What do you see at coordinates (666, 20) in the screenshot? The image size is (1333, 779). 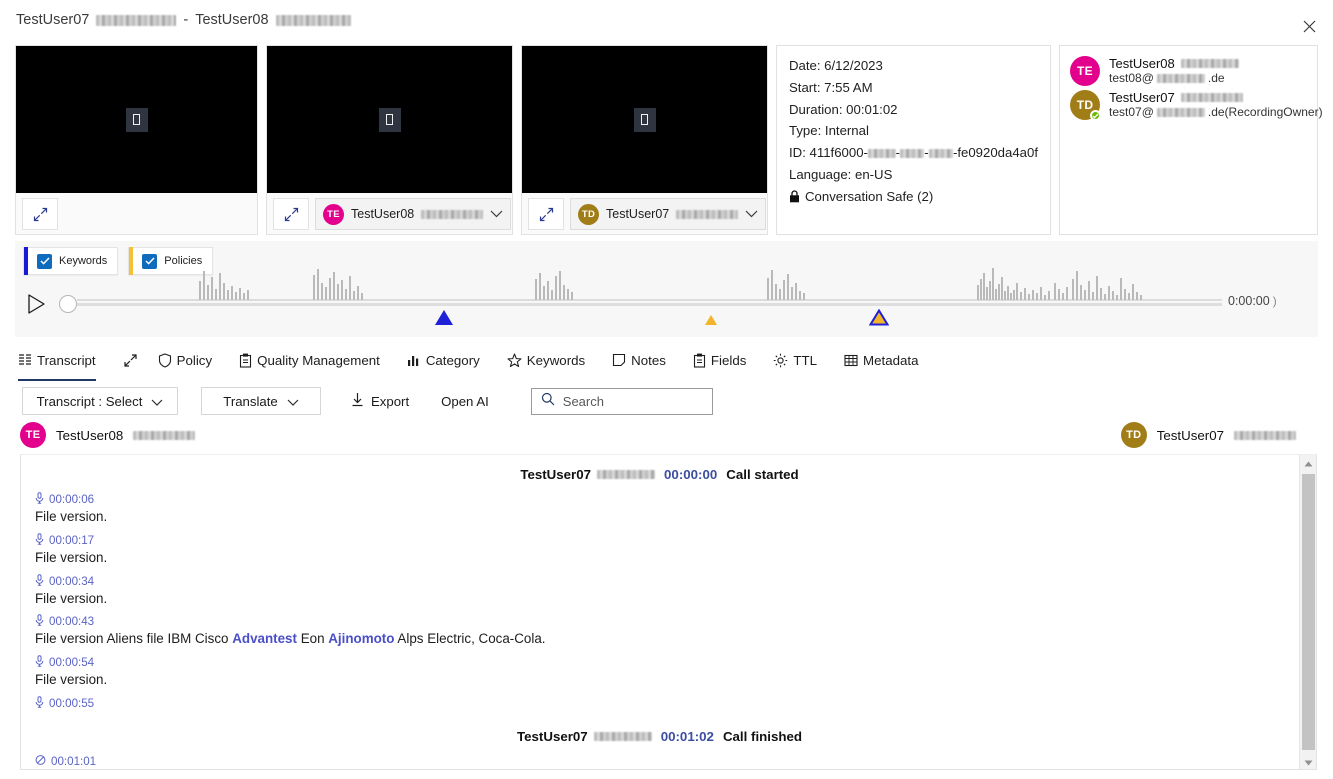 I see `title-bar: TestUser07 - TestUser08` at bounding box center [666, 20].